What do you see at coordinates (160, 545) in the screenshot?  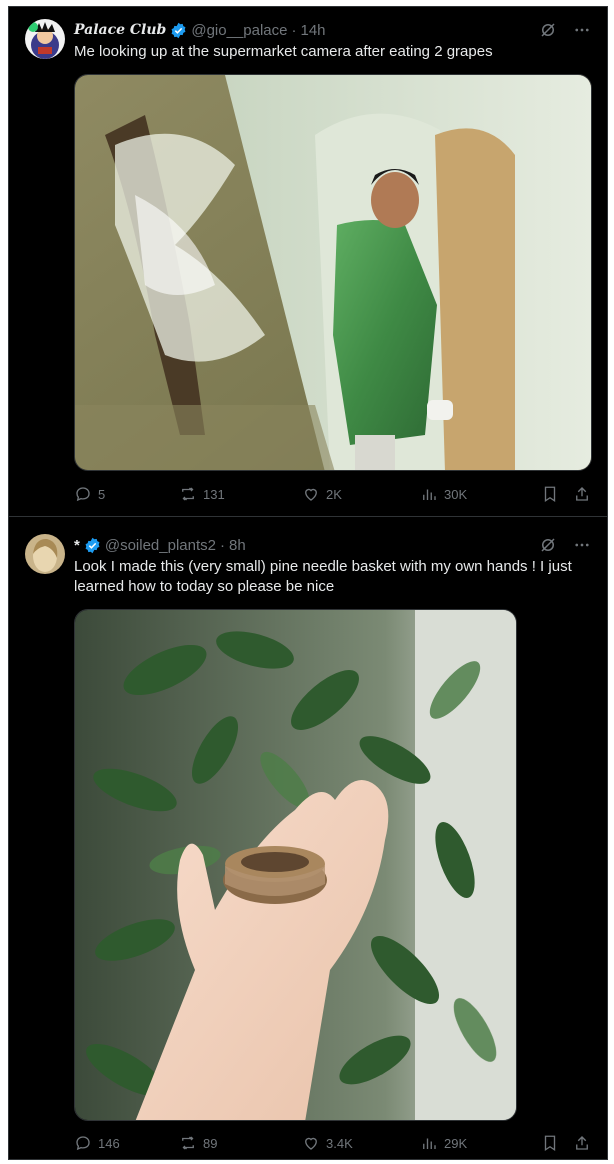 I see `handle: @soiled_plants2` at bounding box center [160, 545].